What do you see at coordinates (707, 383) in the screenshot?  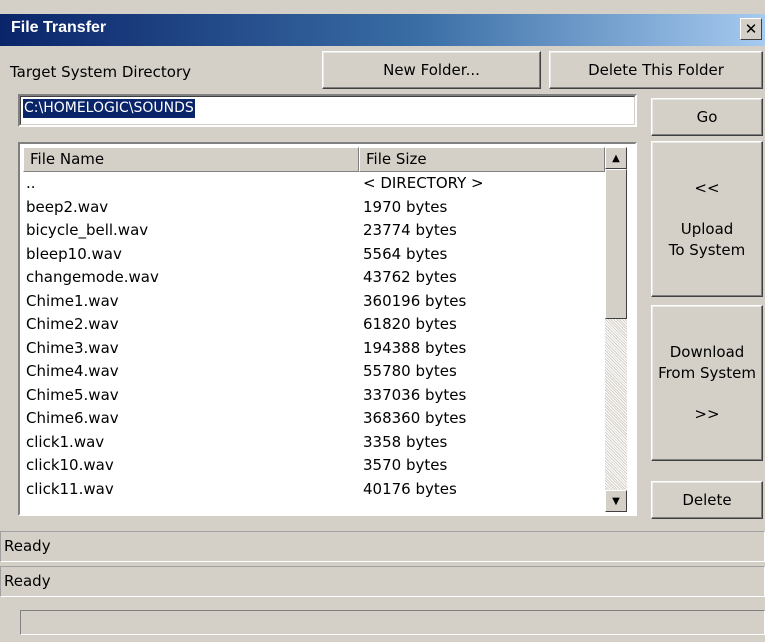 I see `download-from-system-button: Download From System >>` at bounding box center [707, 383].